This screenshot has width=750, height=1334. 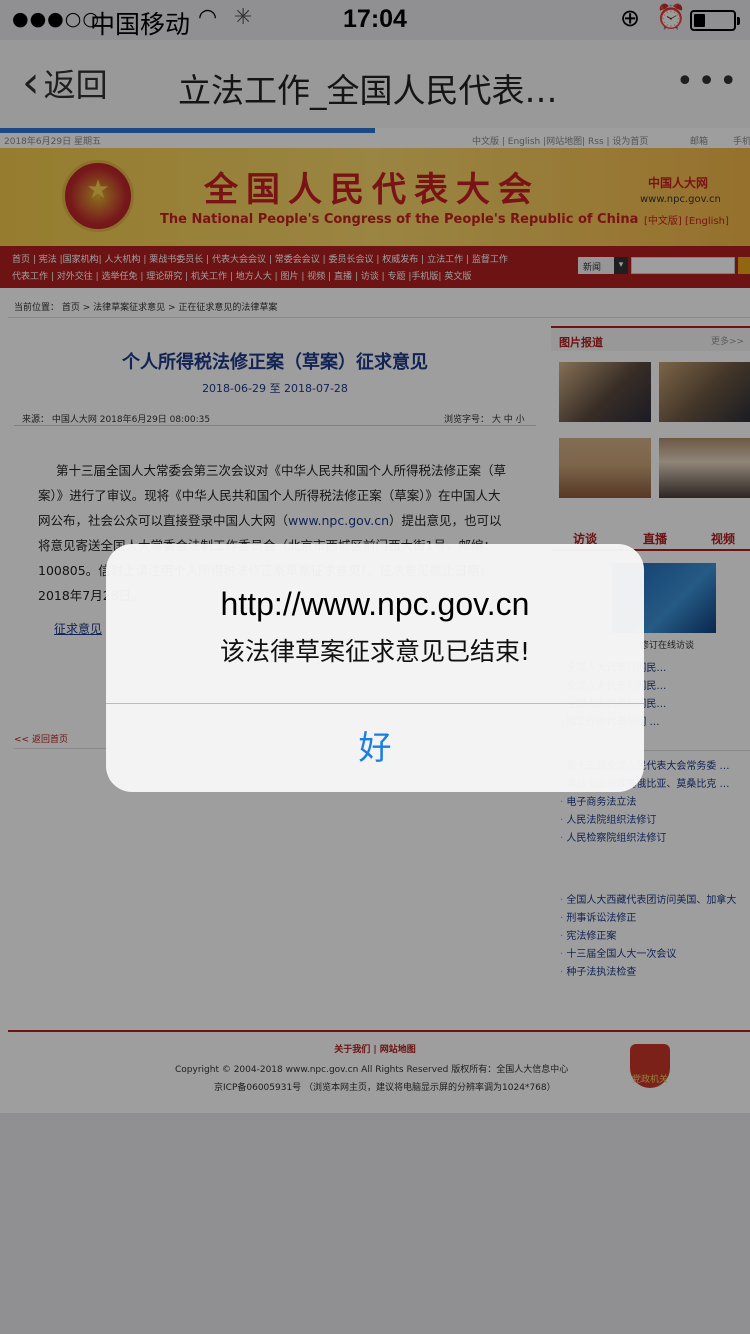 I want to click on alert-title: http://www.npc.gov.cn, so click(x=375, y=604).